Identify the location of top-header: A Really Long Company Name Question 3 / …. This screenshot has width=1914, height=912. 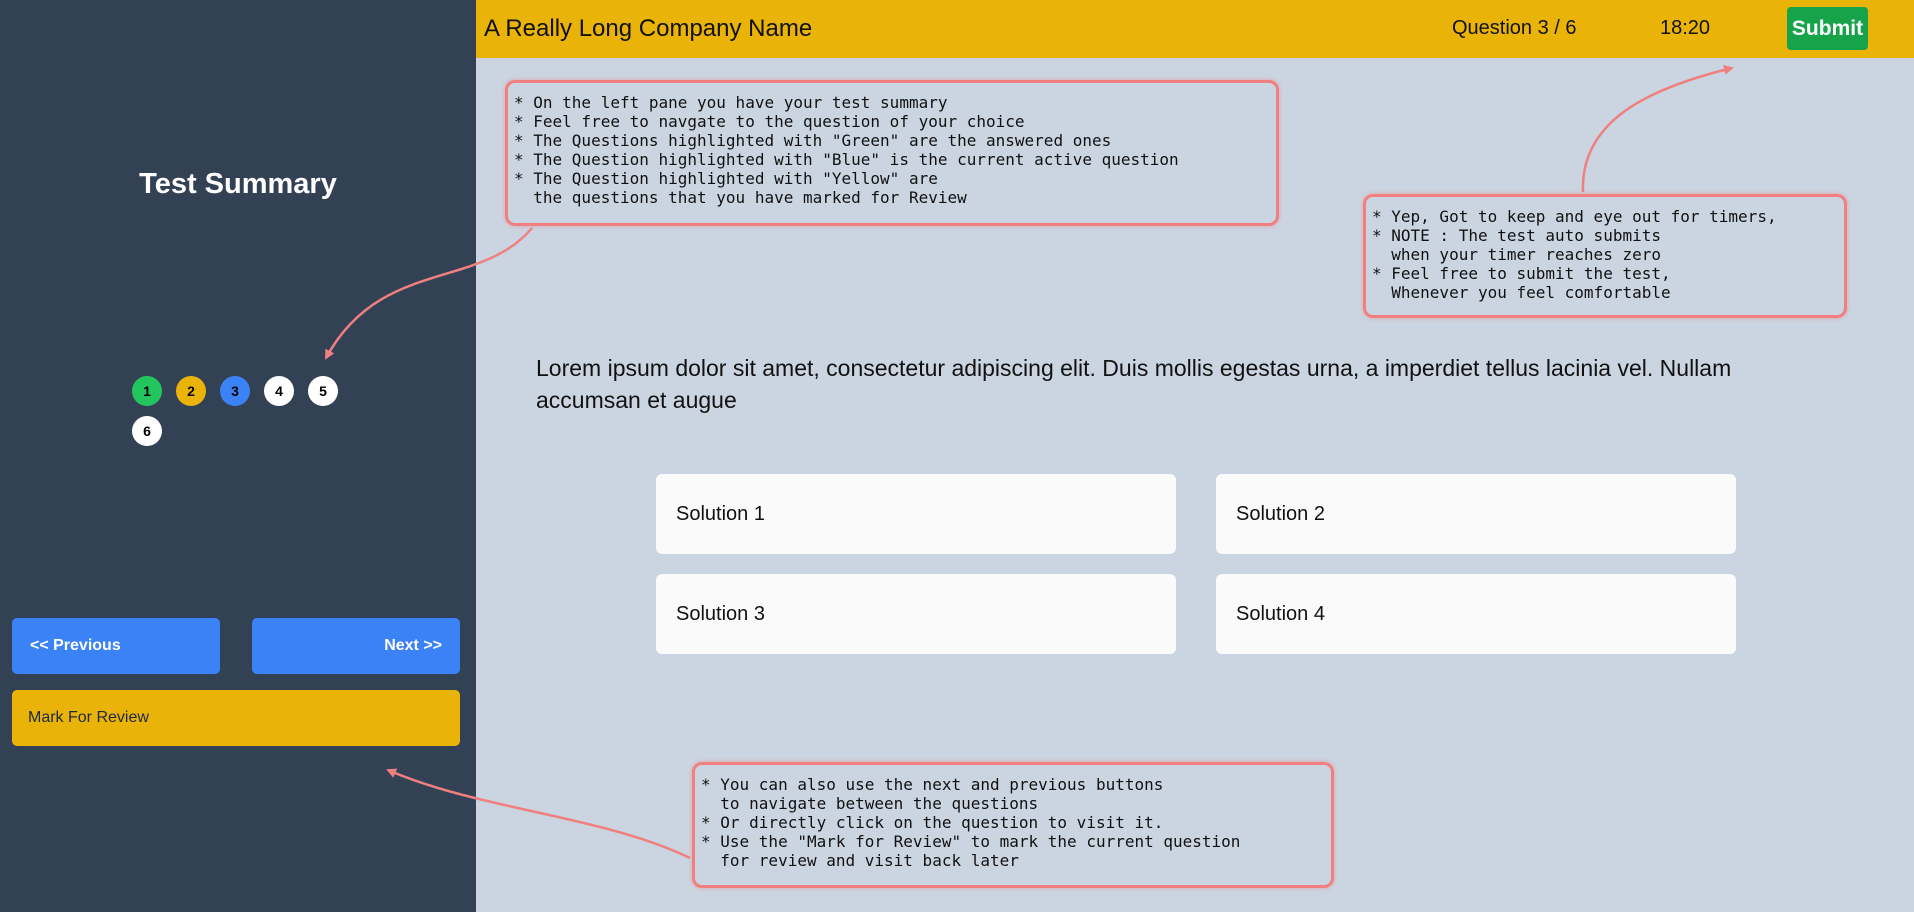
(1195, 29).